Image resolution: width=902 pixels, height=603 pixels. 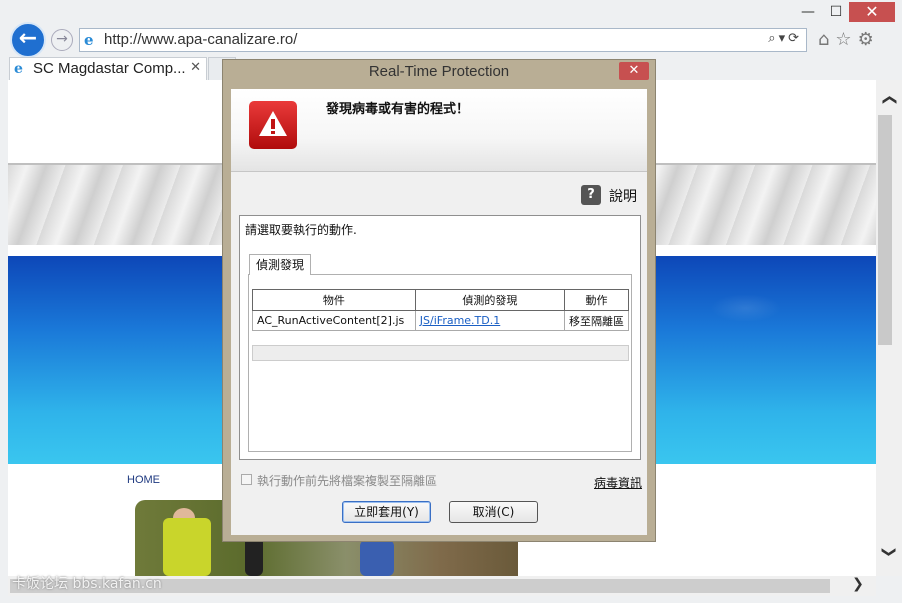 What do you see at coordinates (195, 67) in the screenshot?
I see `tab-close-icon: ✕` at bounding box center [195, 67].